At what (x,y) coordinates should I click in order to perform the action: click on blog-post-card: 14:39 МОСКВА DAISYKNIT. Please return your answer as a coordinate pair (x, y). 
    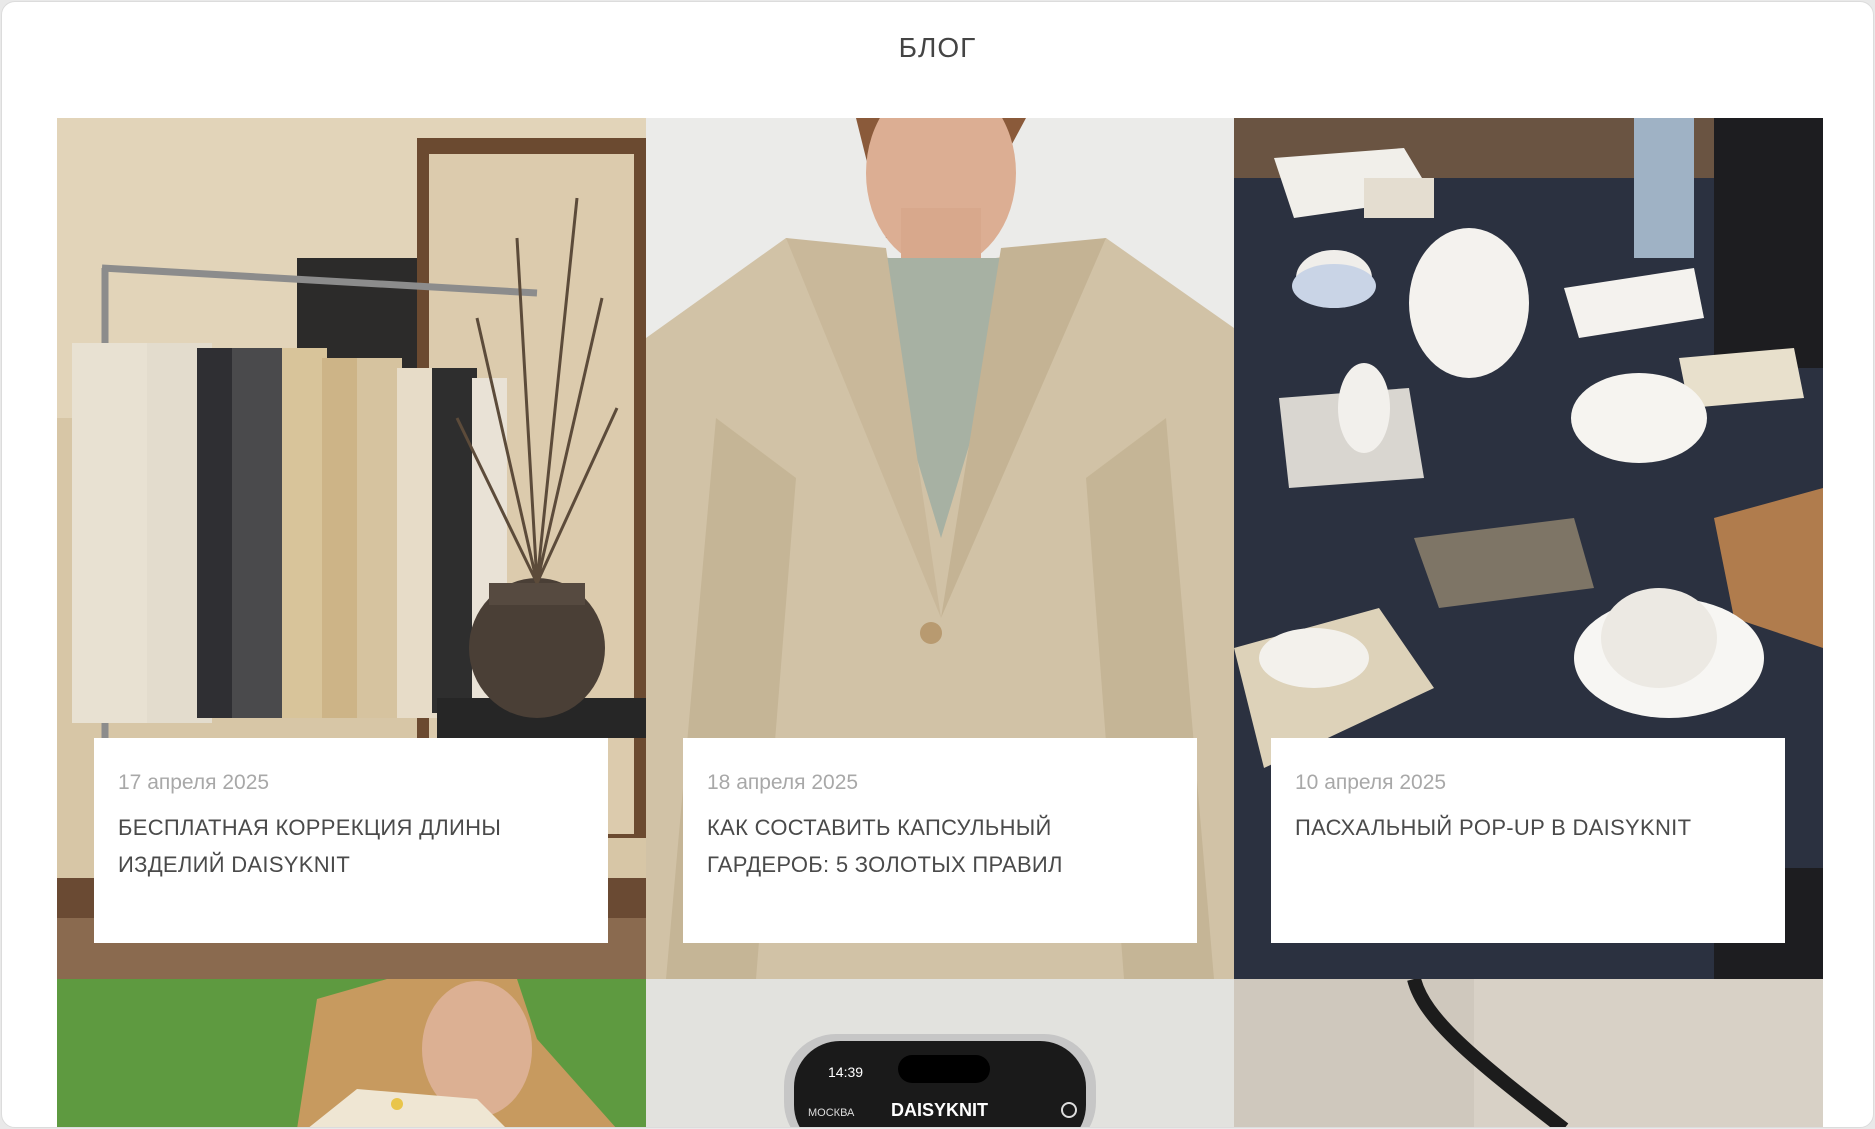
    Looking at the image, I should click on (940, 1053).